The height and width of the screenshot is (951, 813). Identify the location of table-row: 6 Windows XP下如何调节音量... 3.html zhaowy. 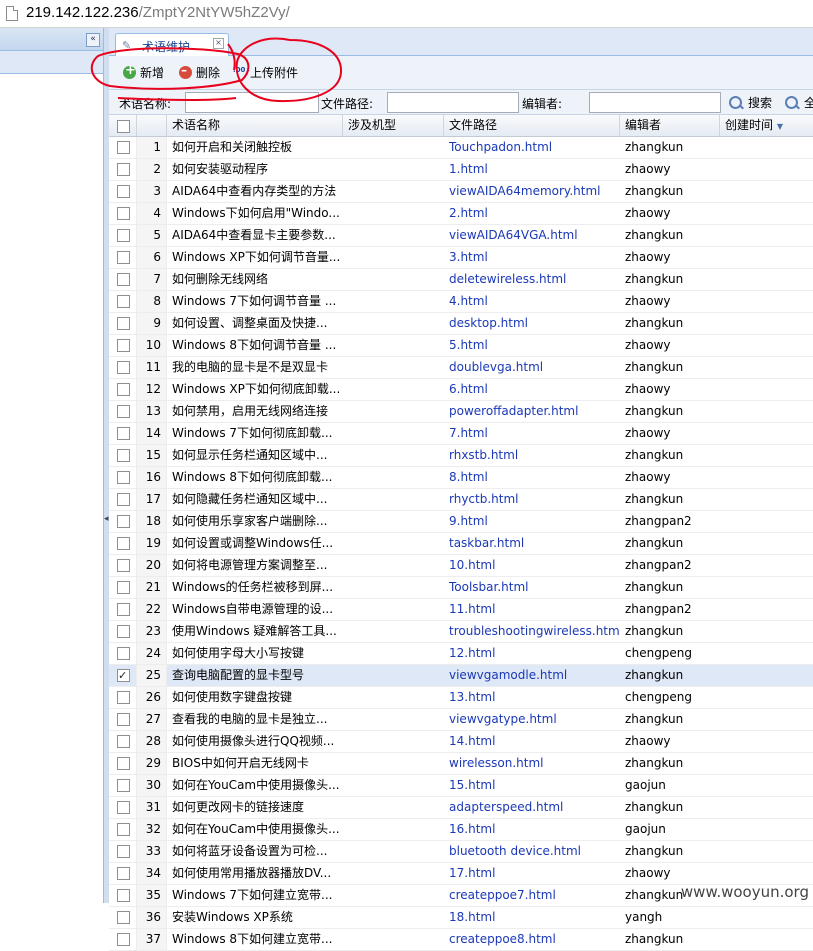
(461, 258).